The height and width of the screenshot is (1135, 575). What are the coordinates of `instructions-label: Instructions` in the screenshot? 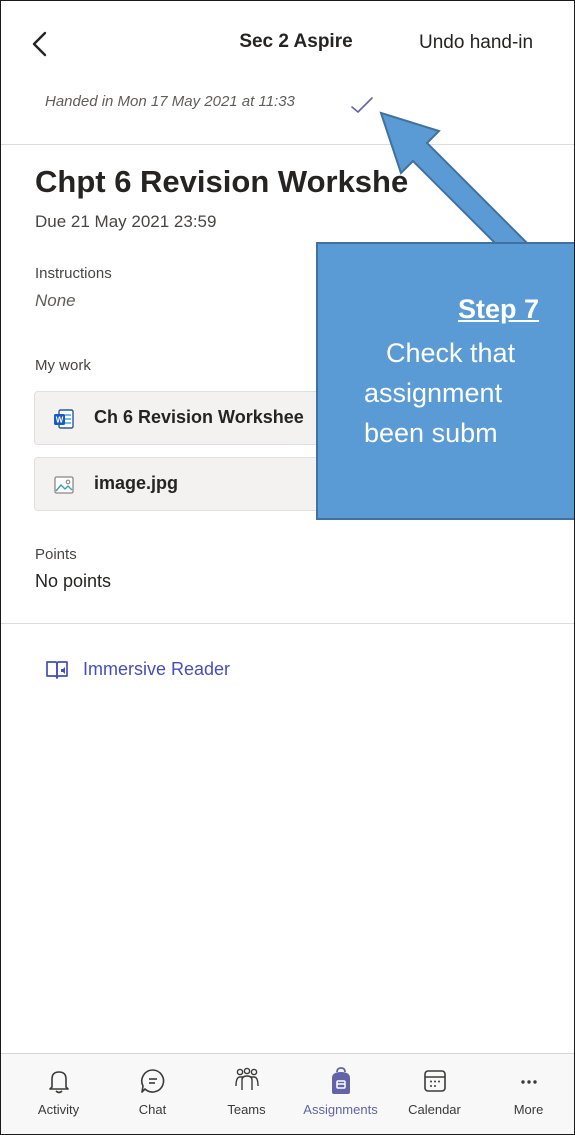 It's located at (73, 273).